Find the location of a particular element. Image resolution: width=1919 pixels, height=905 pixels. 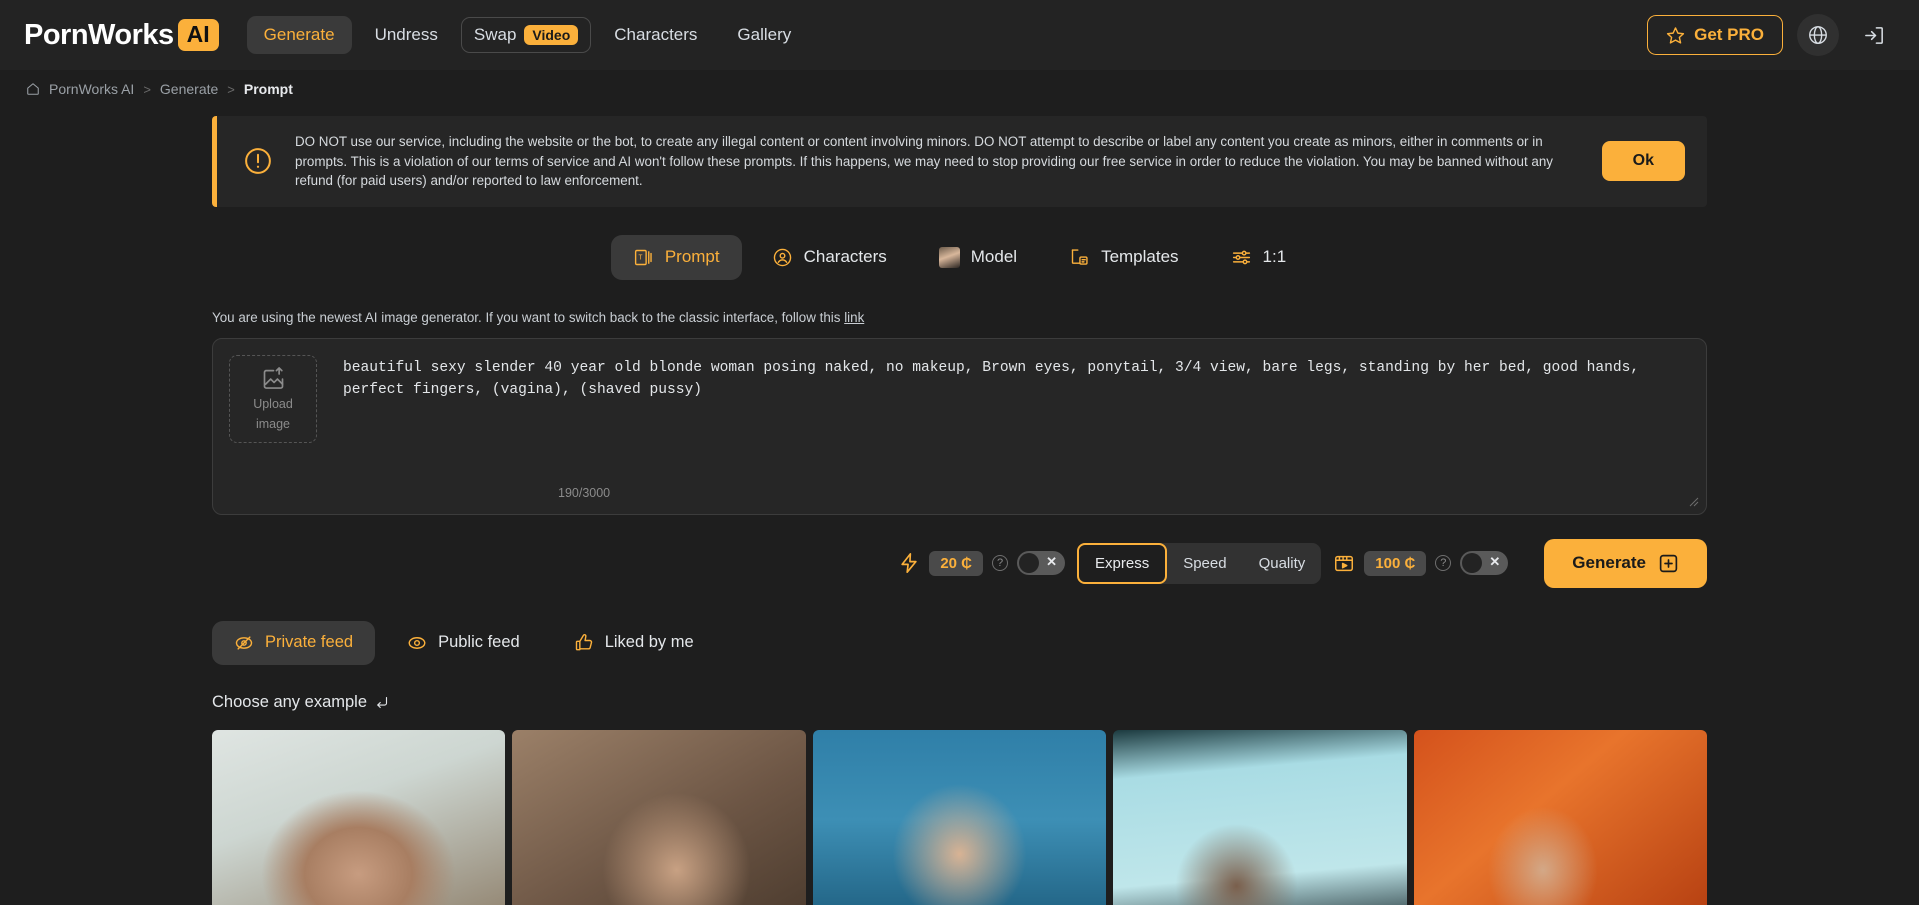

feed-tab-private: Private feed is located at coordinates (294, 642).